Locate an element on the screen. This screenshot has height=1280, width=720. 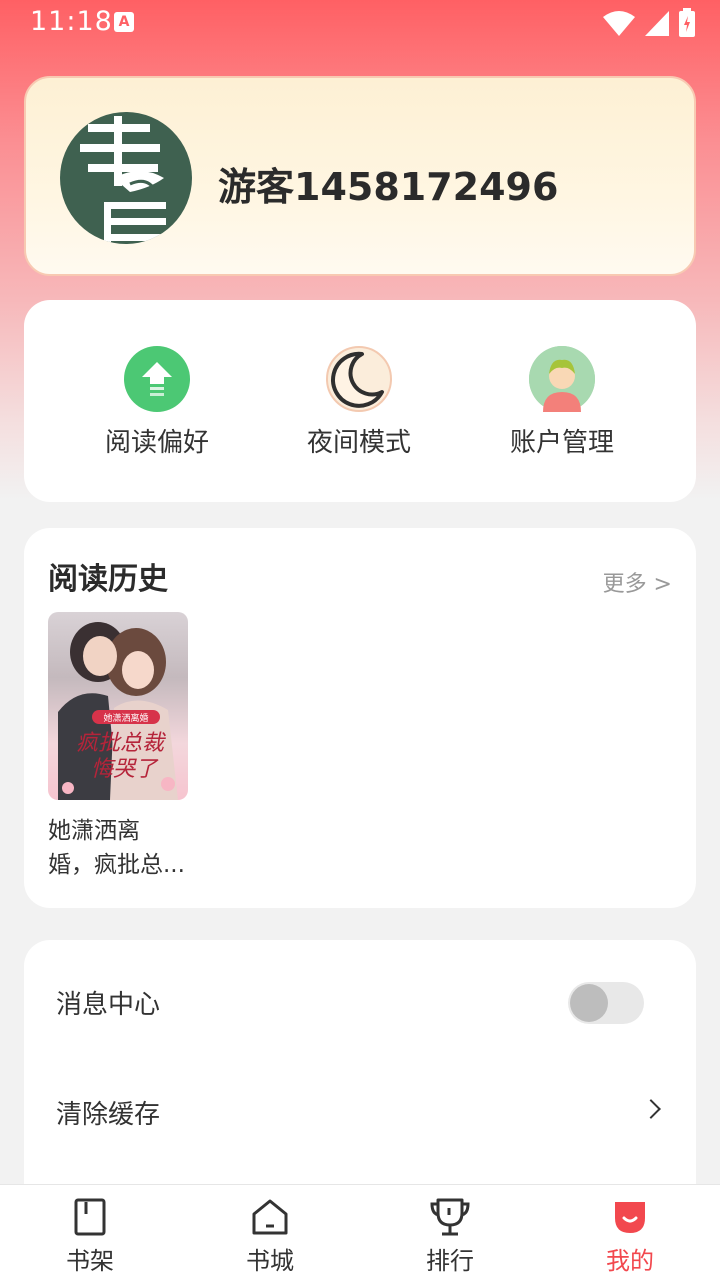
tab-bookstore-label: 书城 is located at coordinates (270, 1261).